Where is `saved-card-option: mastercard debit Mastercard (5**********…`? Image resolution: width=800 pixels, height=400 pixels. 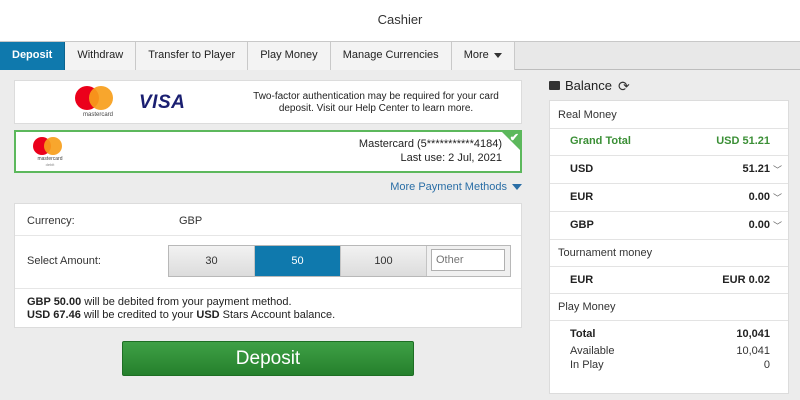 saved-card-option: mastercard debit Mastercard (5**********… is located at coordinates (268, 151).